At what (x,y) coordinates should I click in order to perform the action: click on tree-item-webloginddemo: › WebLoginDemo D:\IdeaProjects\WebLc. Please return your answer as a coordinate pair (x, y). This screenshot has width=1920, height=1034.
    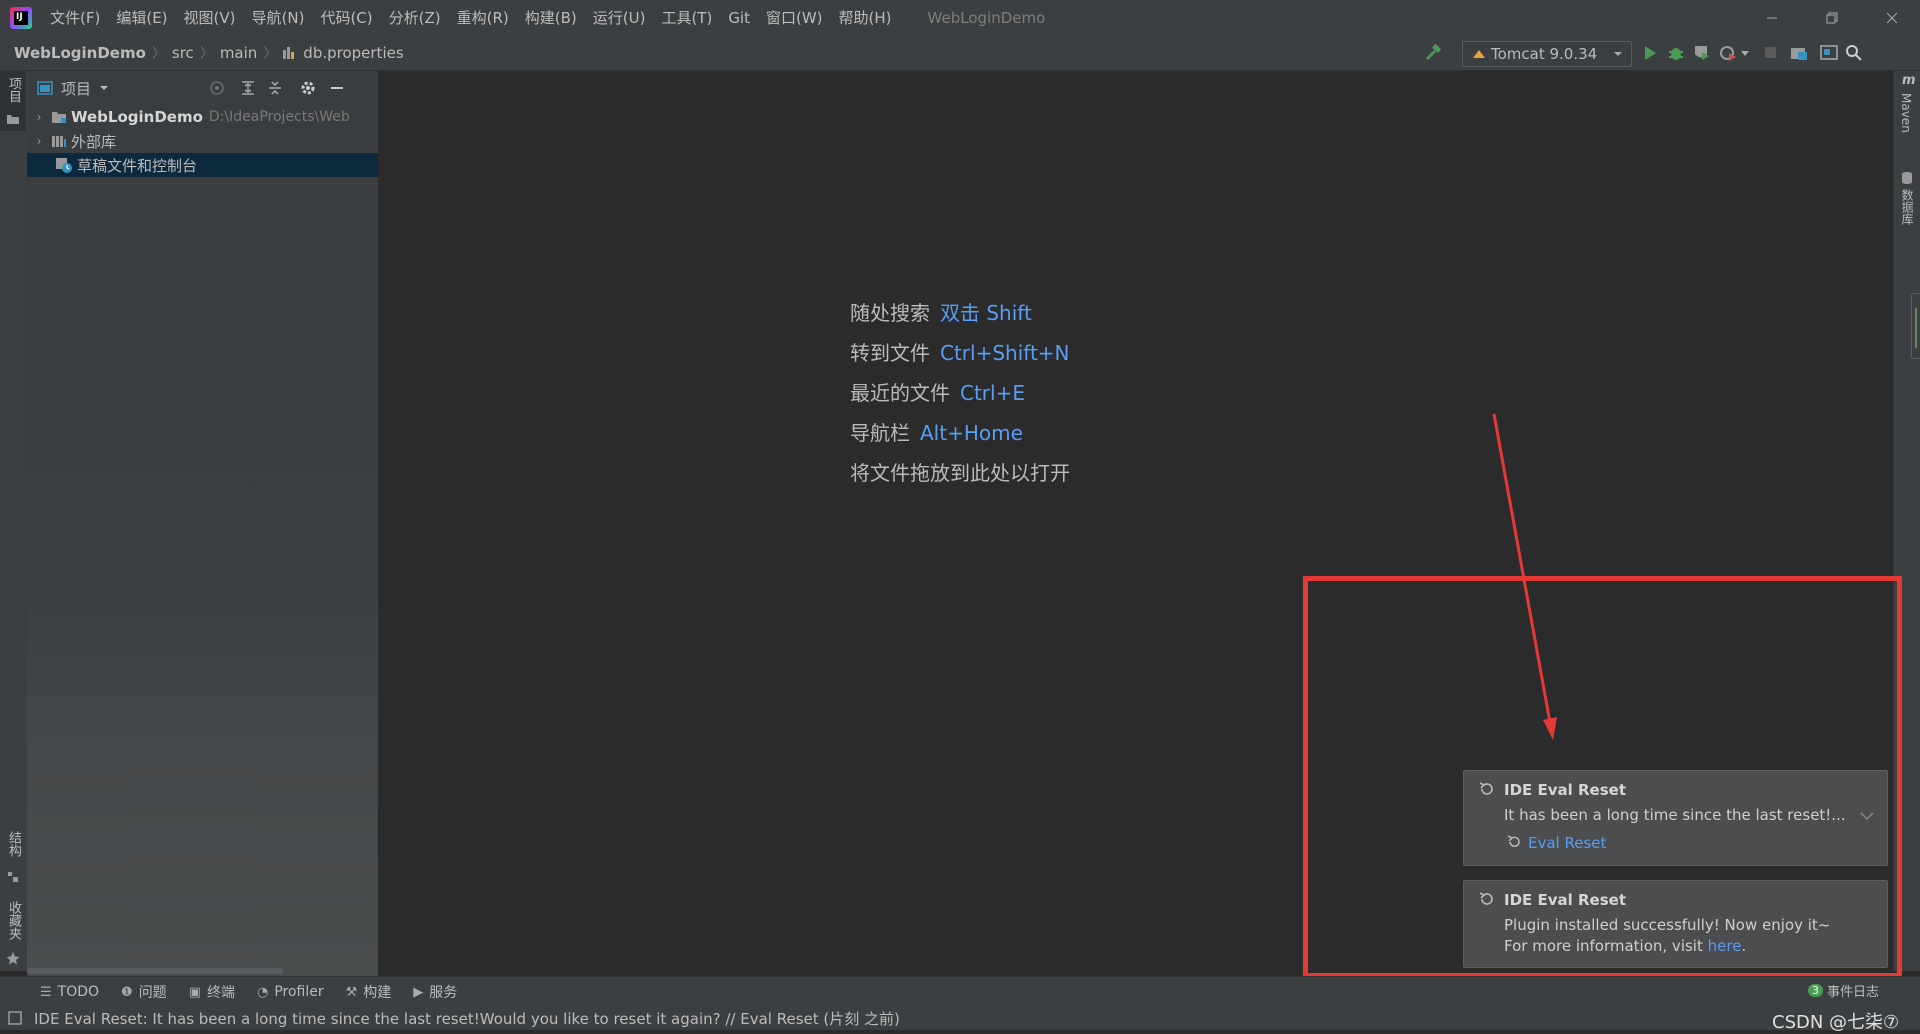
    Looking at the image, I should click on (202, 117).